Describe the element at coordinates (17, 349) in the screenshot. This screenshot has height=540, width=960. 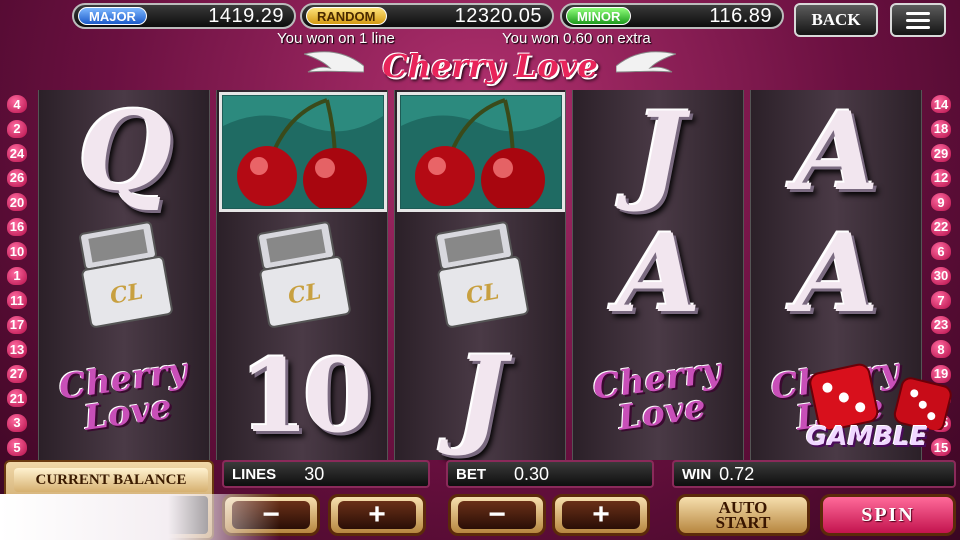
I see `payline-marker: 13` at that location.